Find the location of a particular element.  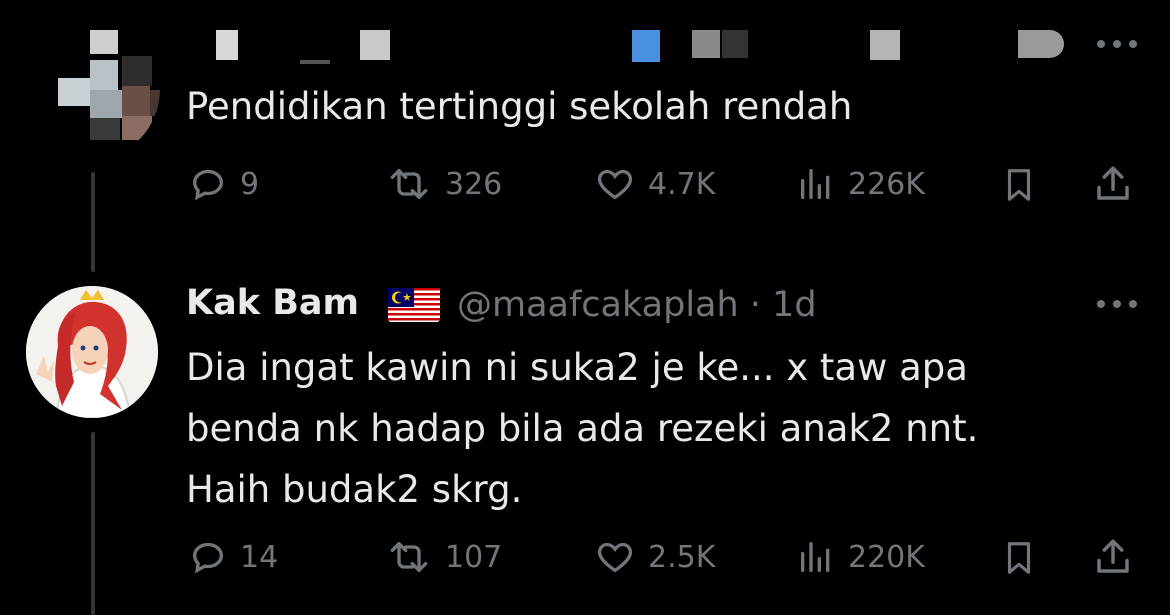

reply-button: 14 is located at coordinates (233, 557).